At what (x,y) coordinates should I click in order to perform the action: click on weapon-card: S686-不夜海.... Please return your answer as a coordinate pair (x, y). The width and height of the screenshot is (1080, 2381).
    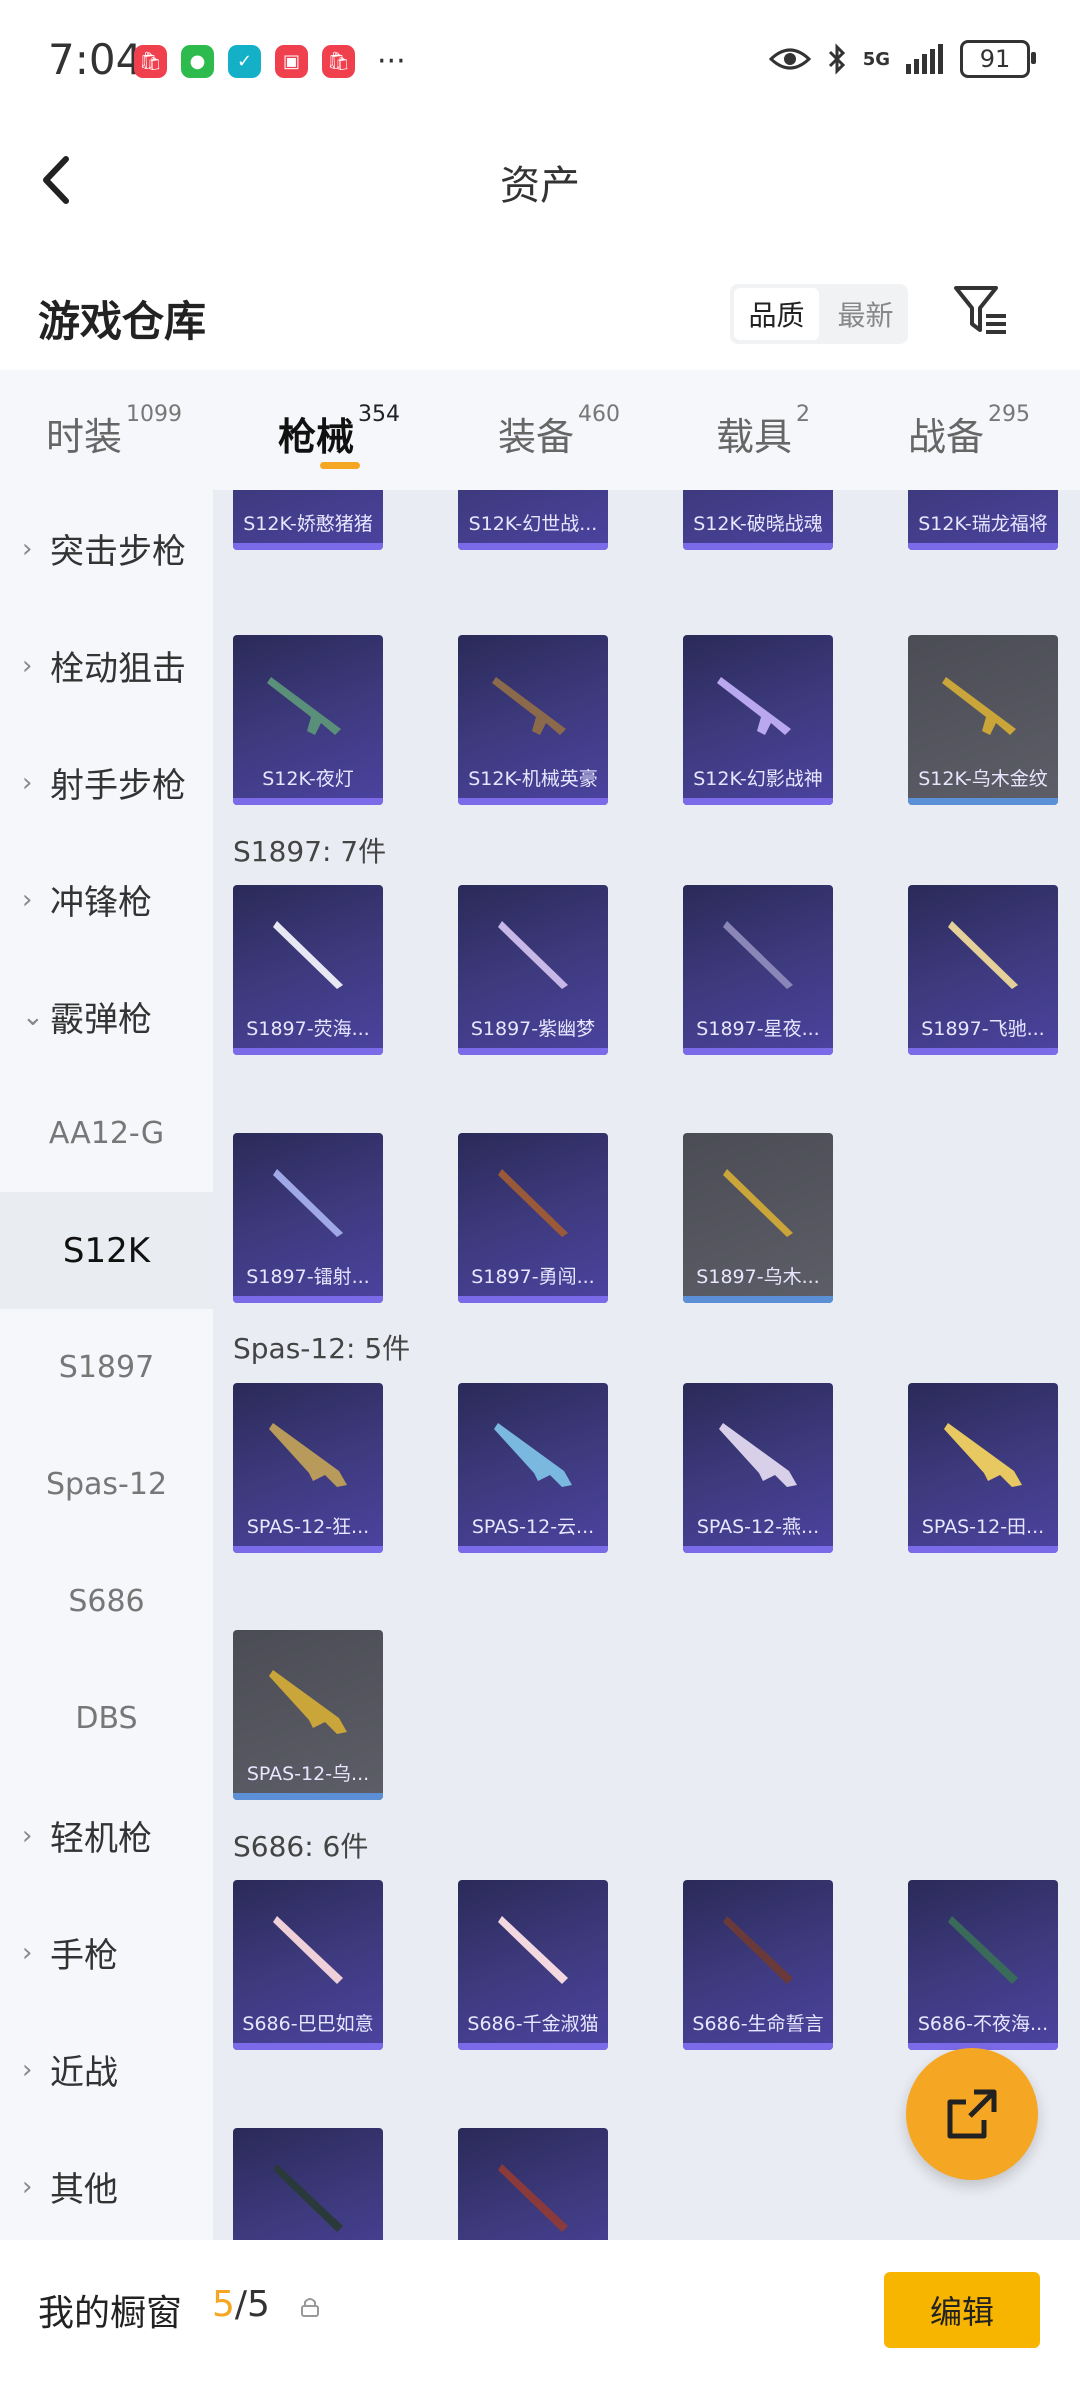
    Looking at the image, I should click on (983, 1965).